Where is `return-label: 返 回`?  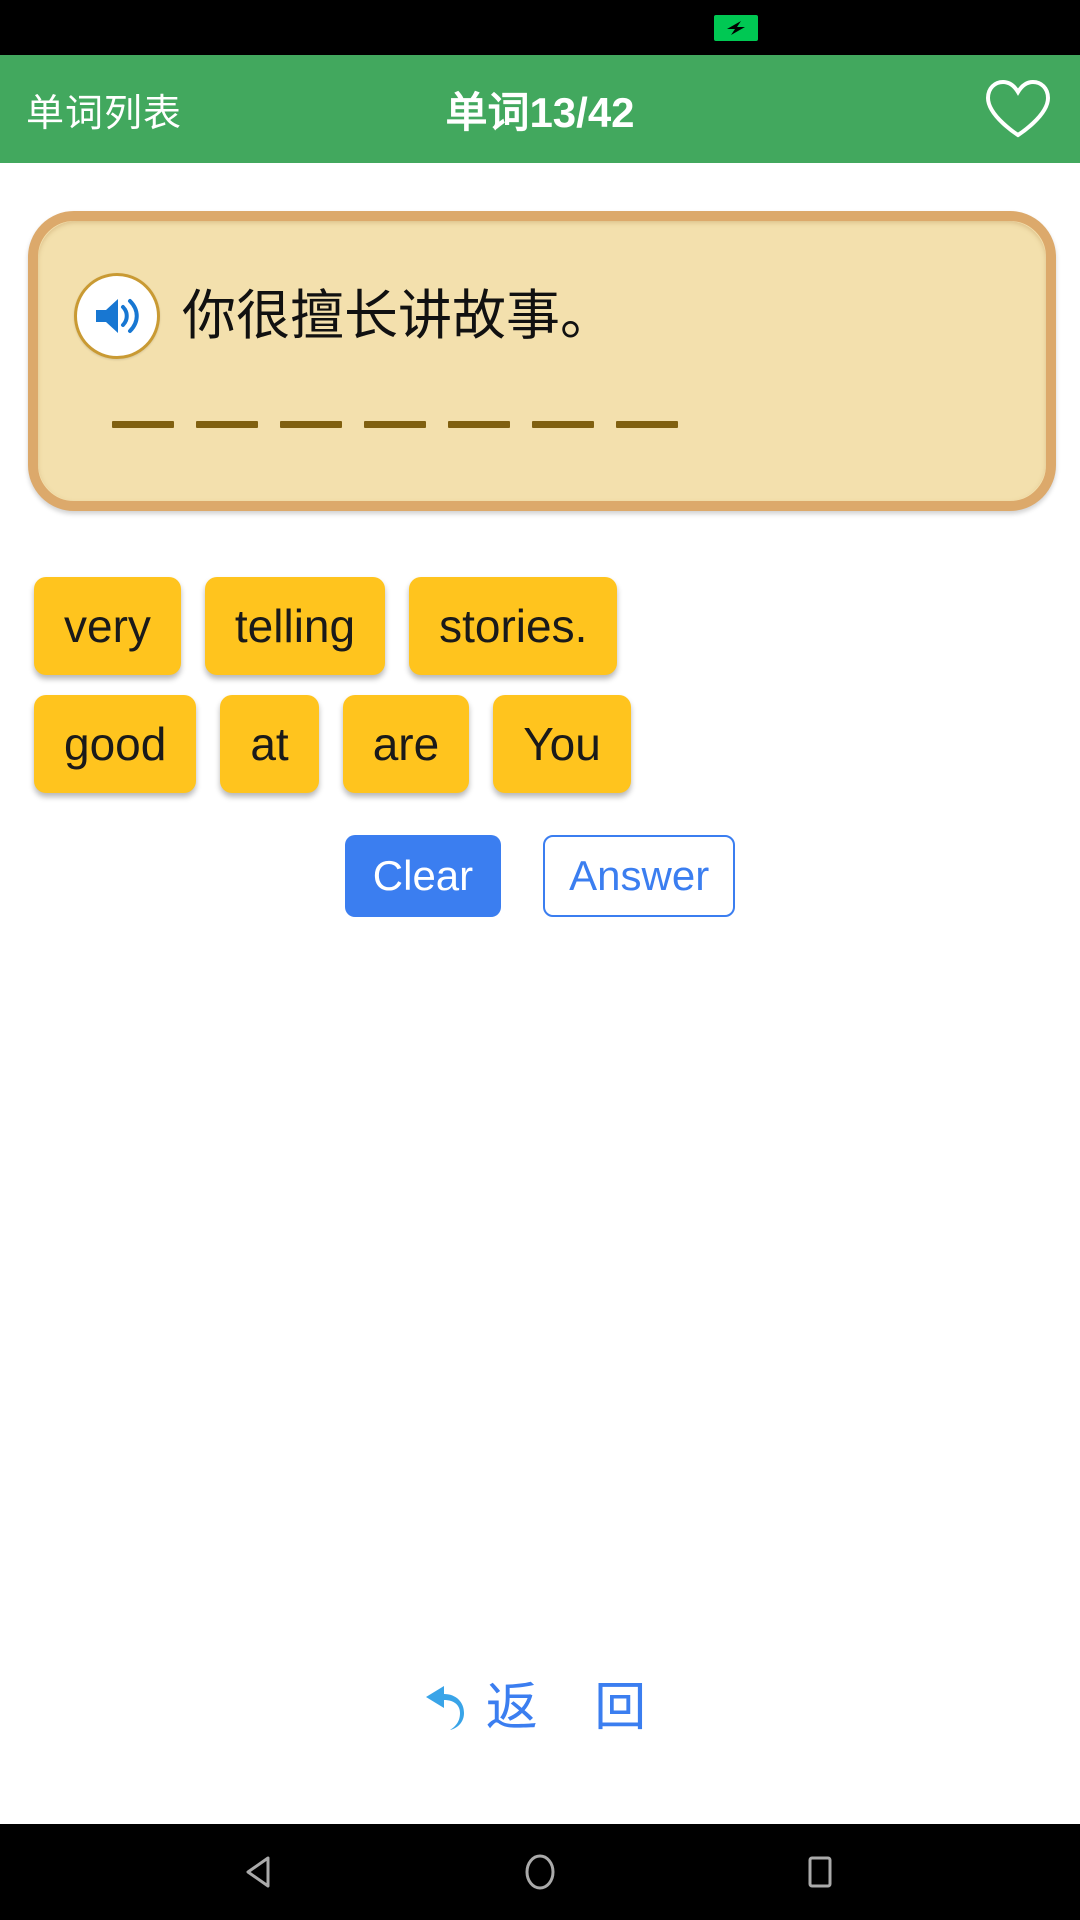
return-label: 返 回 is located at coordinates (576, 1708).